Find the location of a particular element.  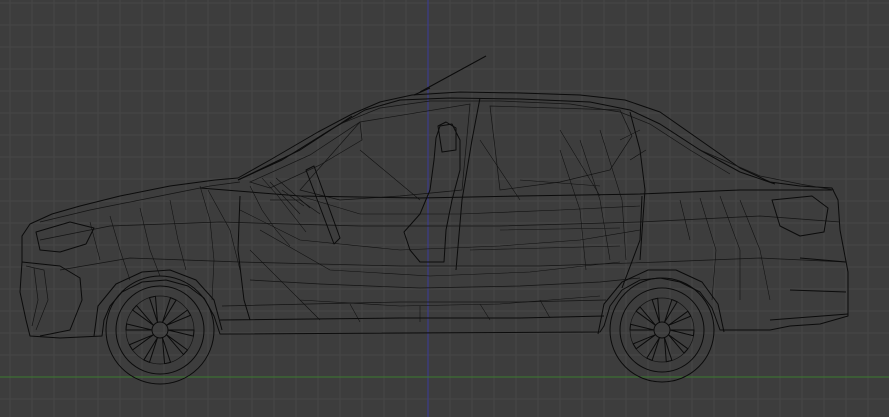

headlight is located at coordinates (65, 237).